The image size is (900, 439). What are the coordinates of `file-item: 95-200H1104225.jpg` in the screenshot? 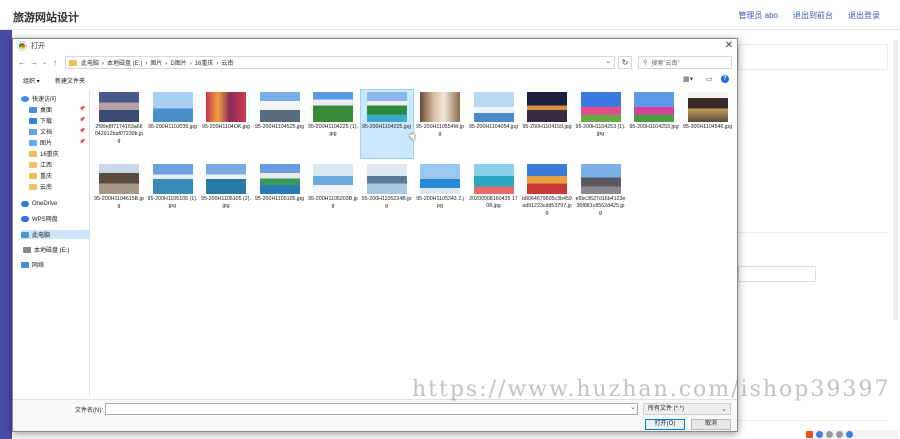 It's located at (386, 124).